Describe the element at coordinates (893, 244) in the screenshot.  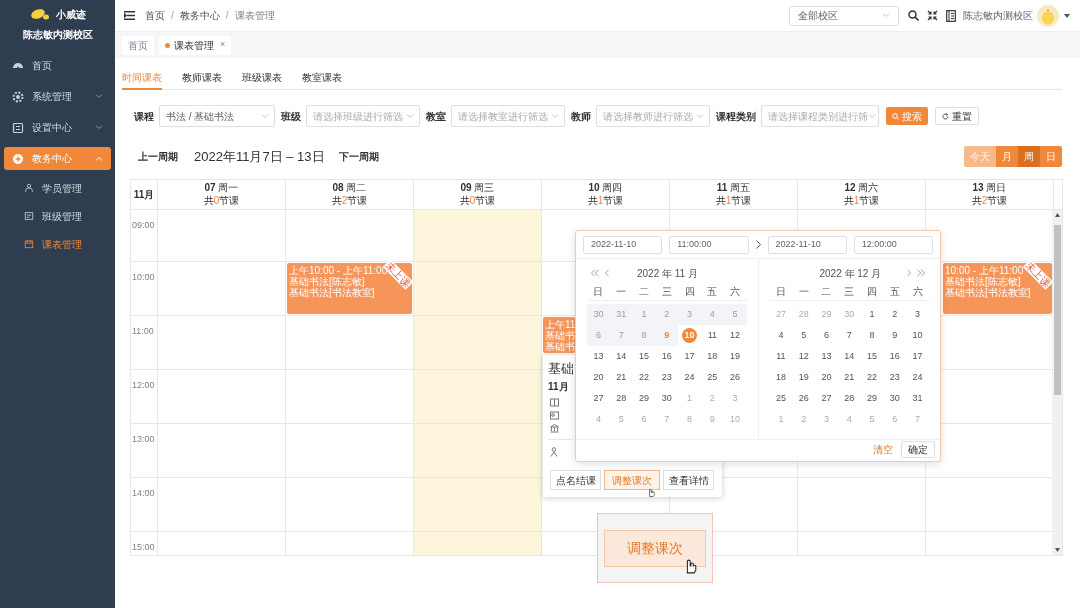
I see `date-input: 12:00:00` at that location.